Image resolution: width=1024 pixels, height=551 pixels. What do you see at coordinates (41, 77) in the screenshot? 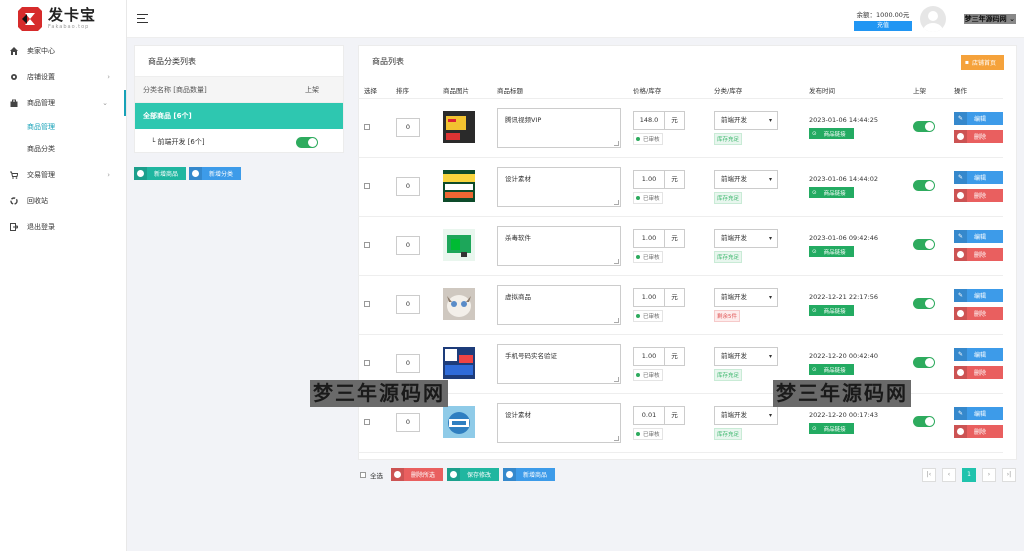
I see `sidebar-item-label: 店铺设置` at bounding box center [41, 77].